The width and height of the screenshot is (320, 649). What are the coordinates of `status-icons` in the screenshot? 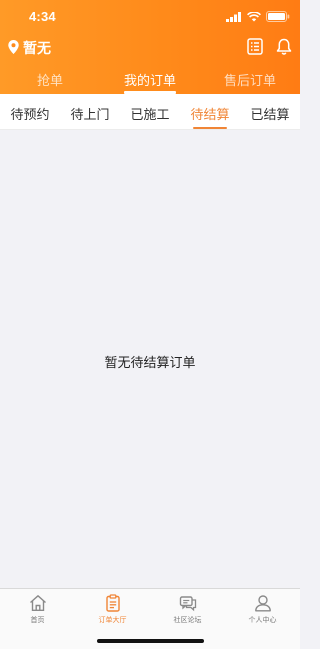 It's located at (258, 16).